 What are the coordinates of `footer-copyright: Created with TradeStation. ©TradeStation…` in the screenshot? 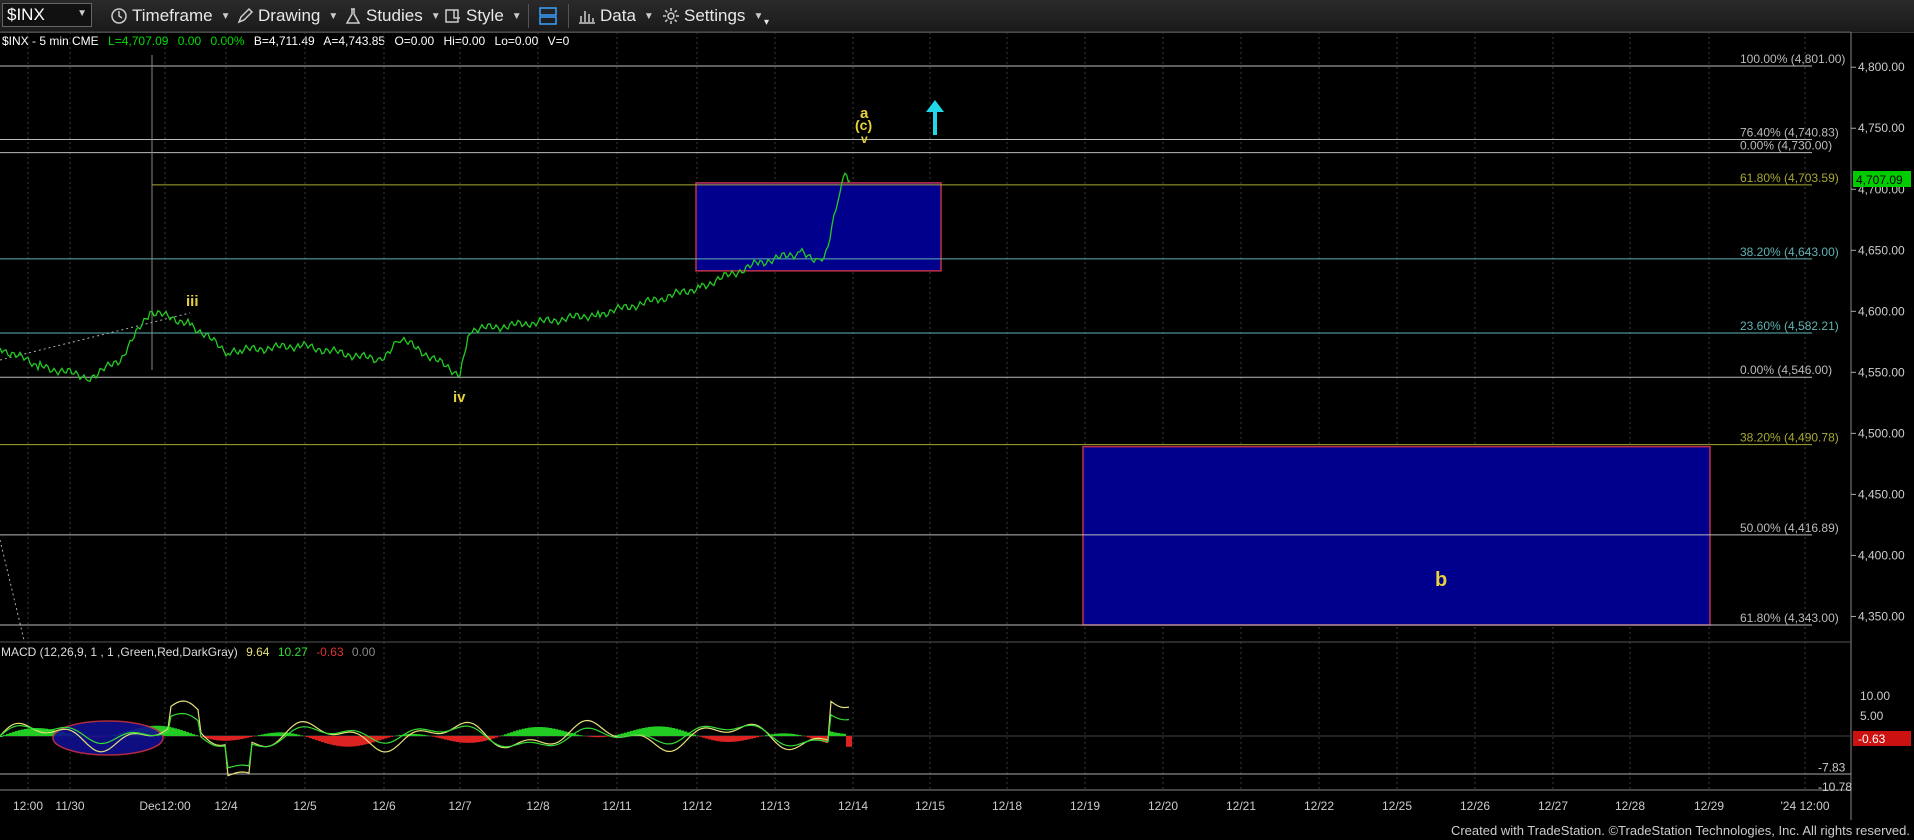 It's located at (1680, 830).